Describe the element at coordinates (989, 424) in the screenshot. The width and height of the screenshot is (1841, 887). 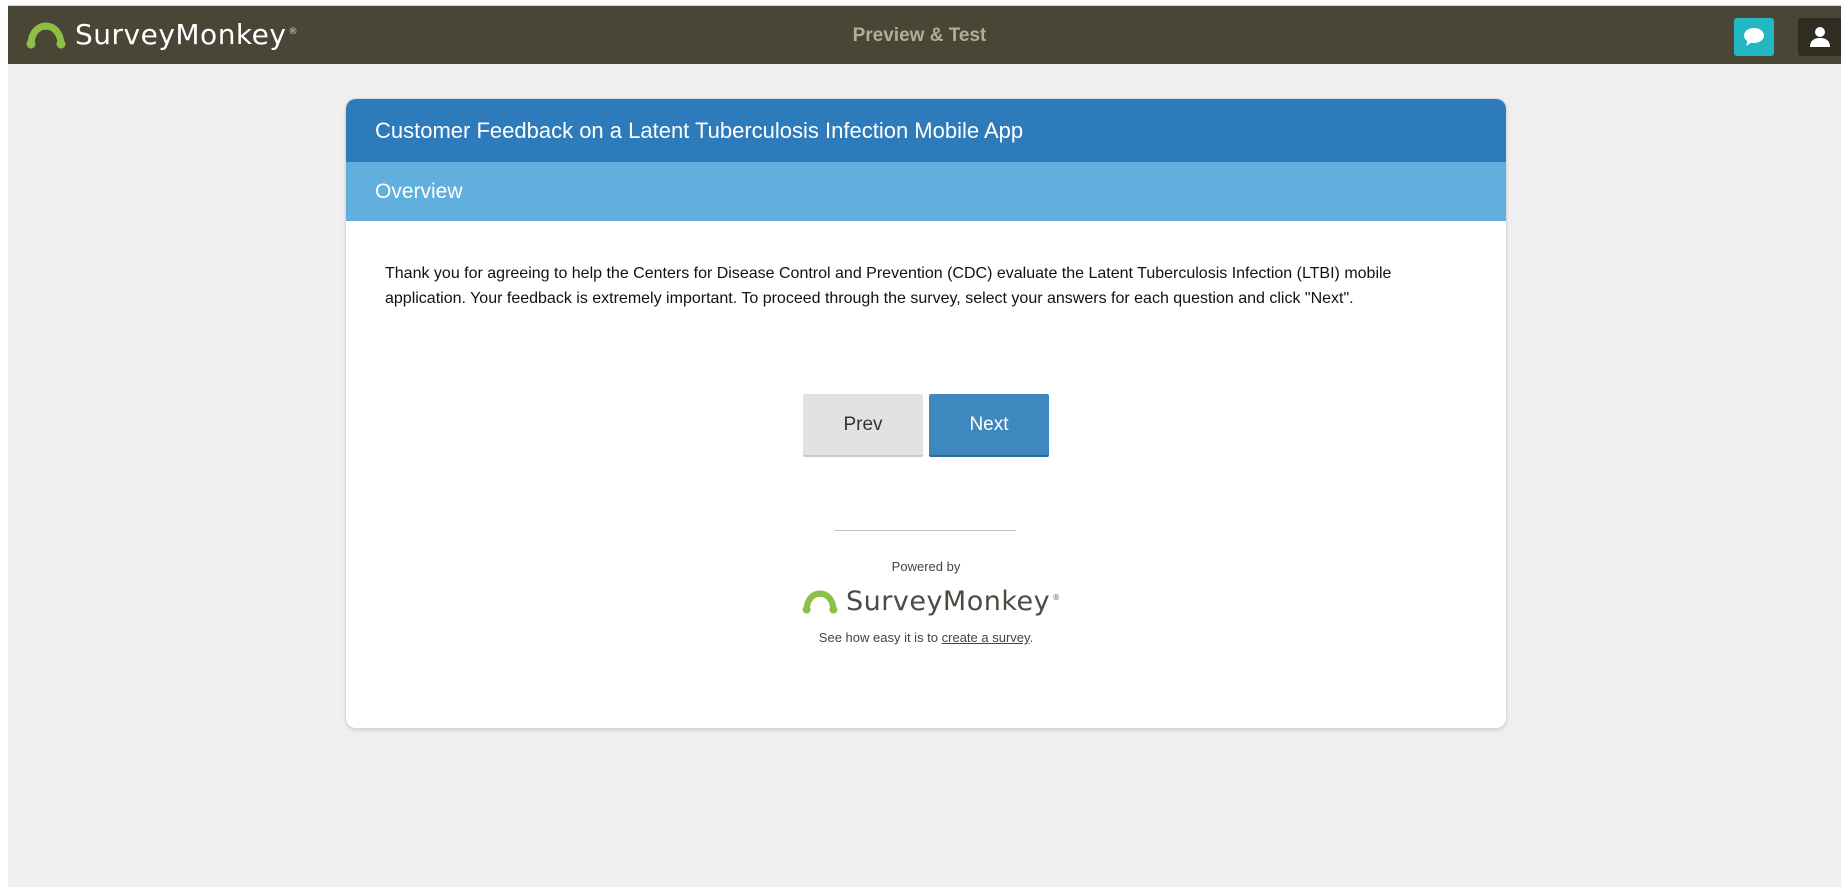
I see `next-button: Next` at that location.